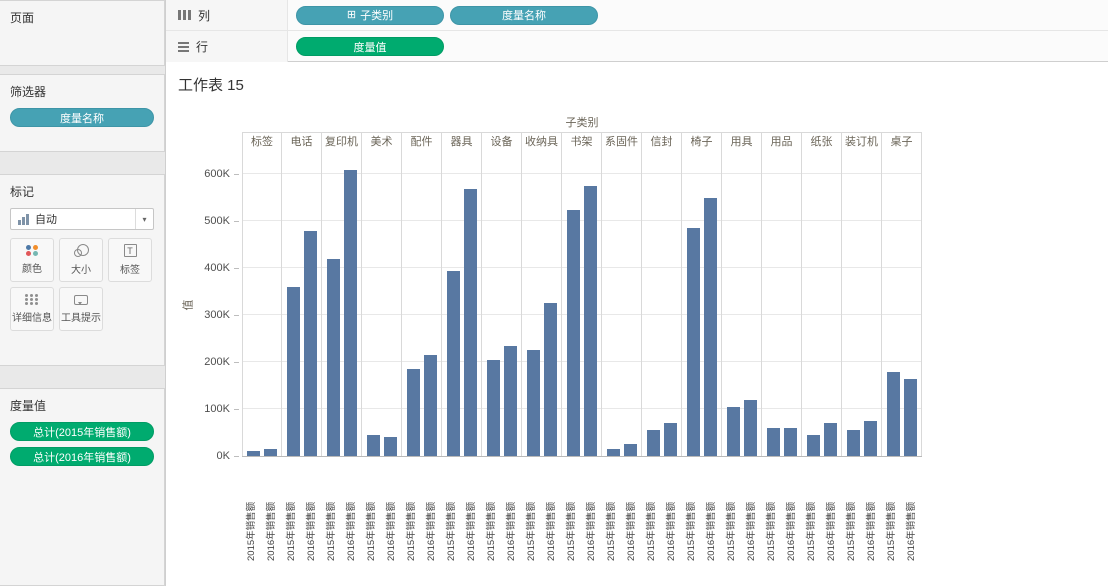 The width and height of the screenshot is (1108, 586). What do you see at coordinates (502, 142) in the screenshot?
I see `category-header: 设备` at bounding box center [502, 142].